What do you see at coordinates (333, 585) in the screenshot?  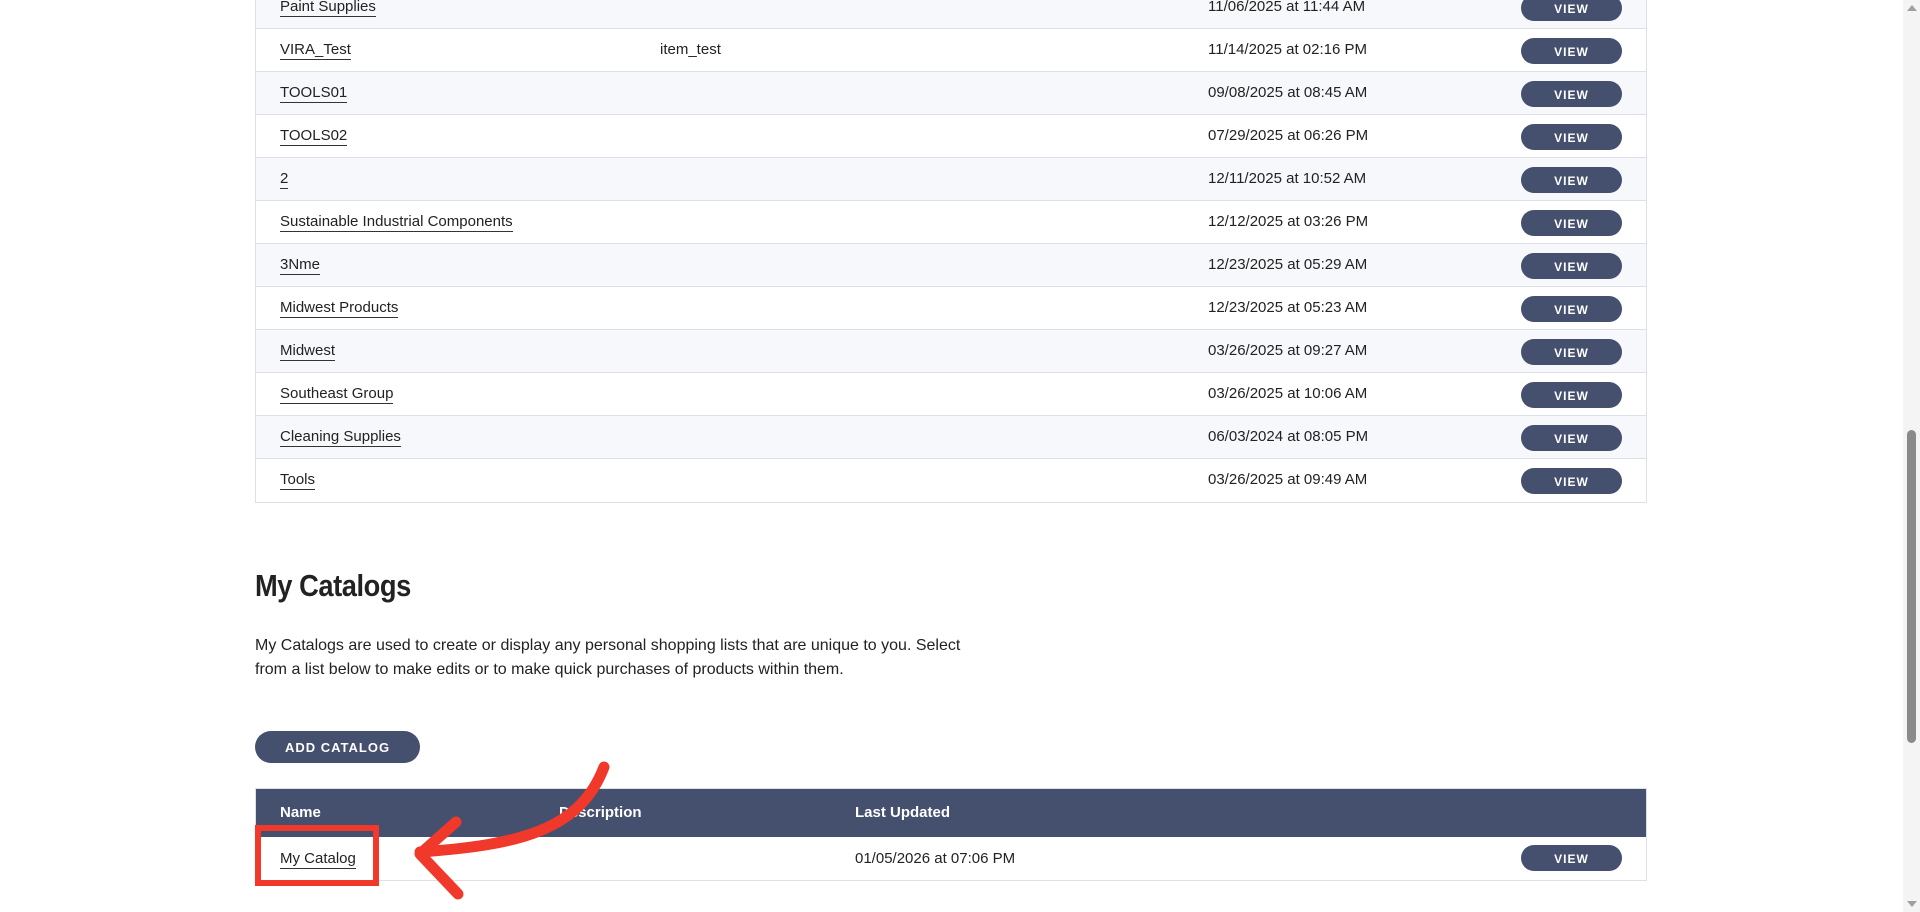 I see `my-catalogs-title: My Catalogs` at bounding box center [333, 585].